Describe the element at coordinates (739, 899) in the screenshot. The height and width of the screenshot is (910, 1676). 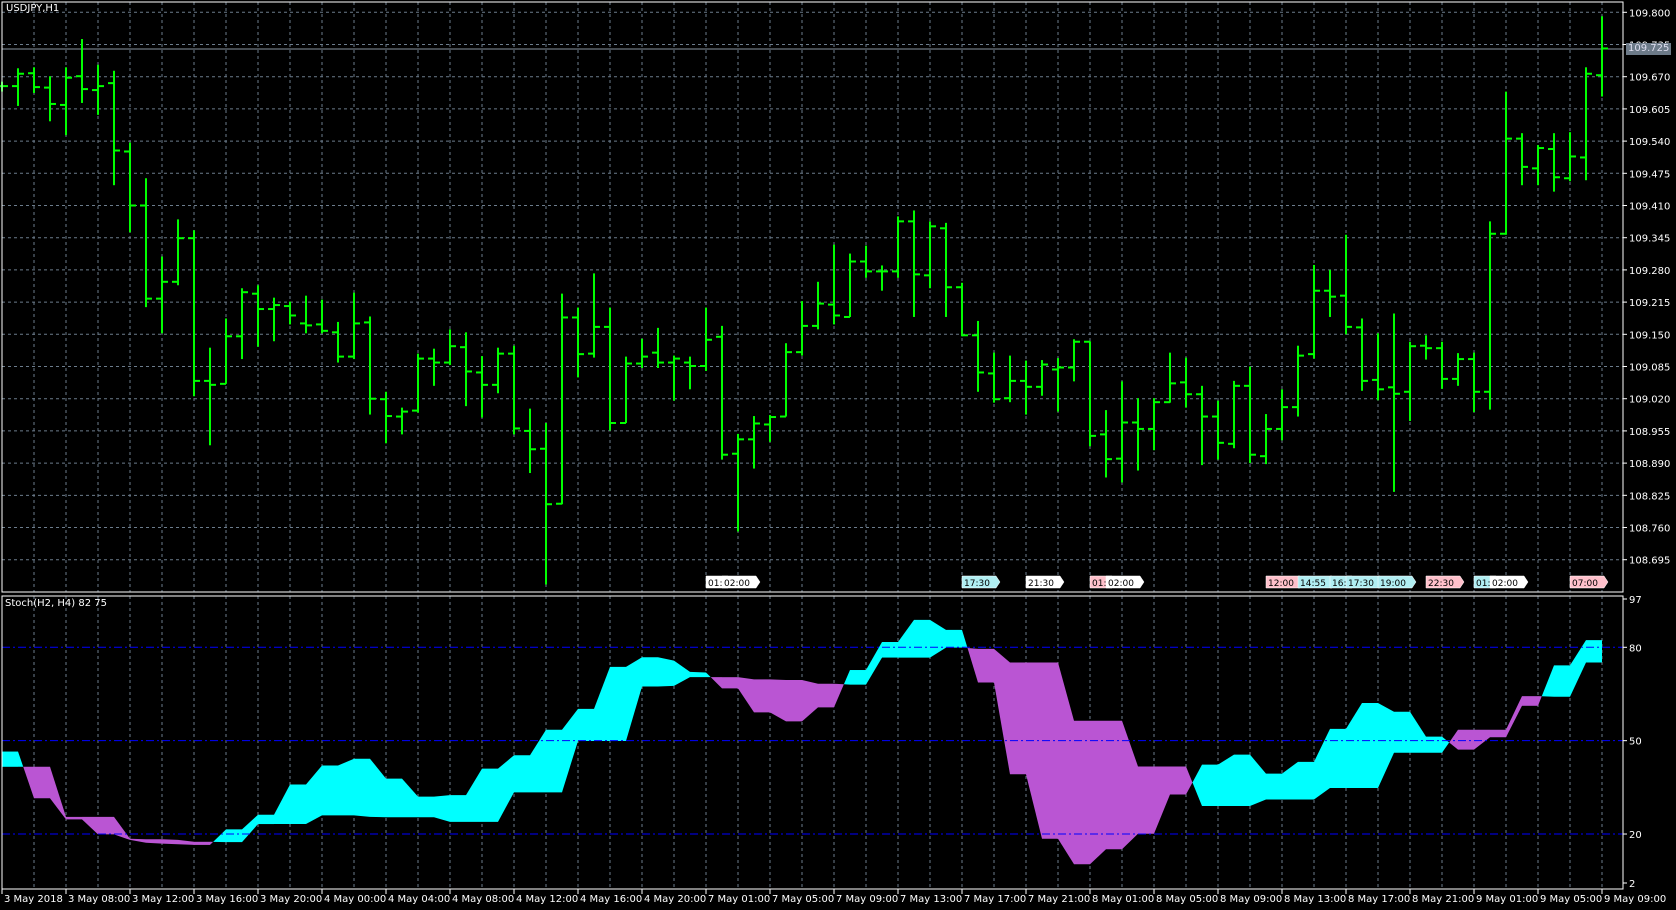
I see `time-tick-label: 7 May 01:00` at that location.